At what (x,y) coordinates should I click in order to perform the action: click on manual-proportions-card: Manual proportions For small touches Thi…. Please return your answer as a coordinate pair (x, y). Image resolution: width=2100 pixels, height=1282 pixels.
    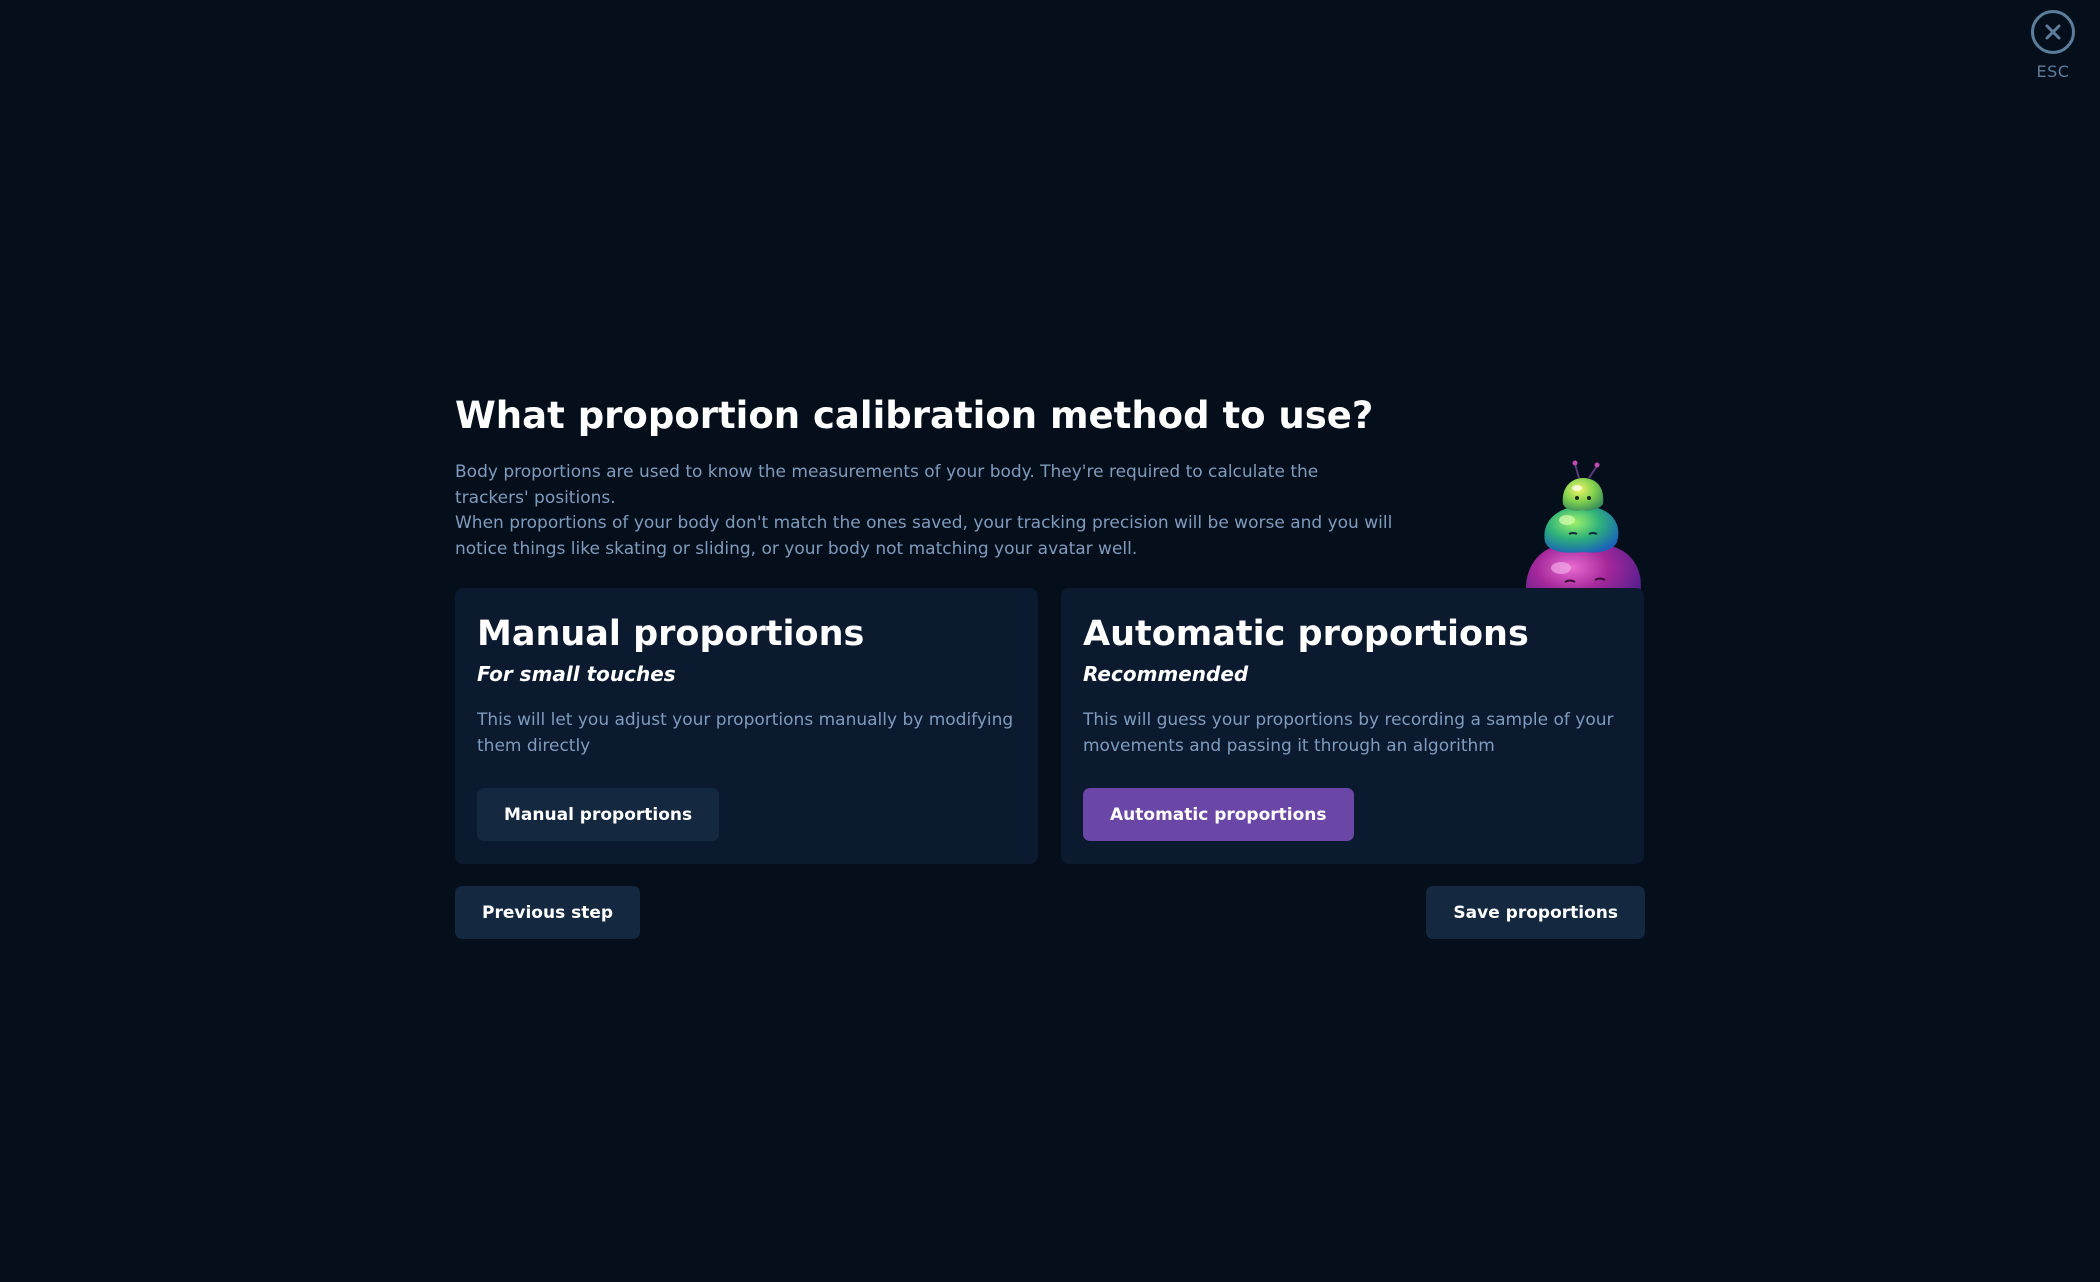
    Looking at the image, I should click on (746, 726).